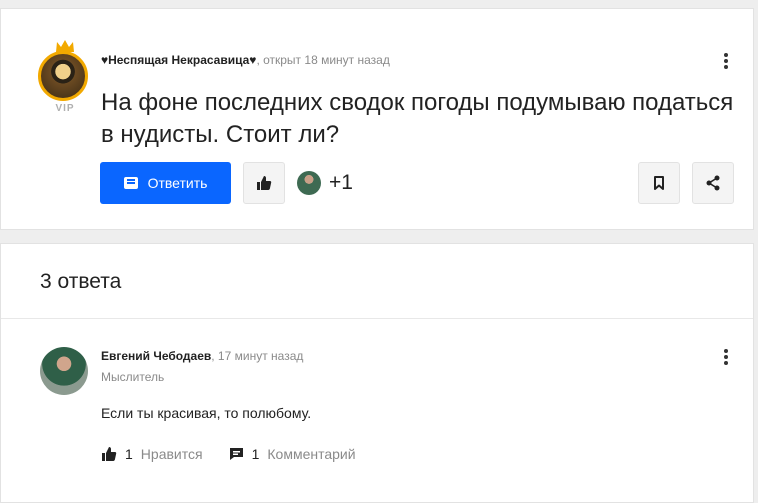 This screenshot has height=503, width=758. I want to click on author-avatar-vip: VIP, so click(65, 82).